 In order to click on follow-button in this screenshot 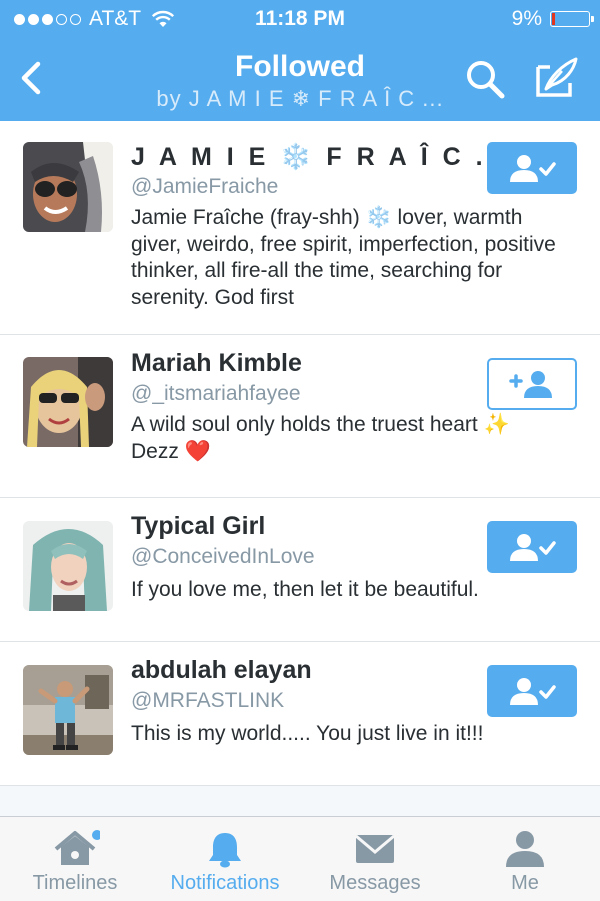, I will do `click(532, 384)`.